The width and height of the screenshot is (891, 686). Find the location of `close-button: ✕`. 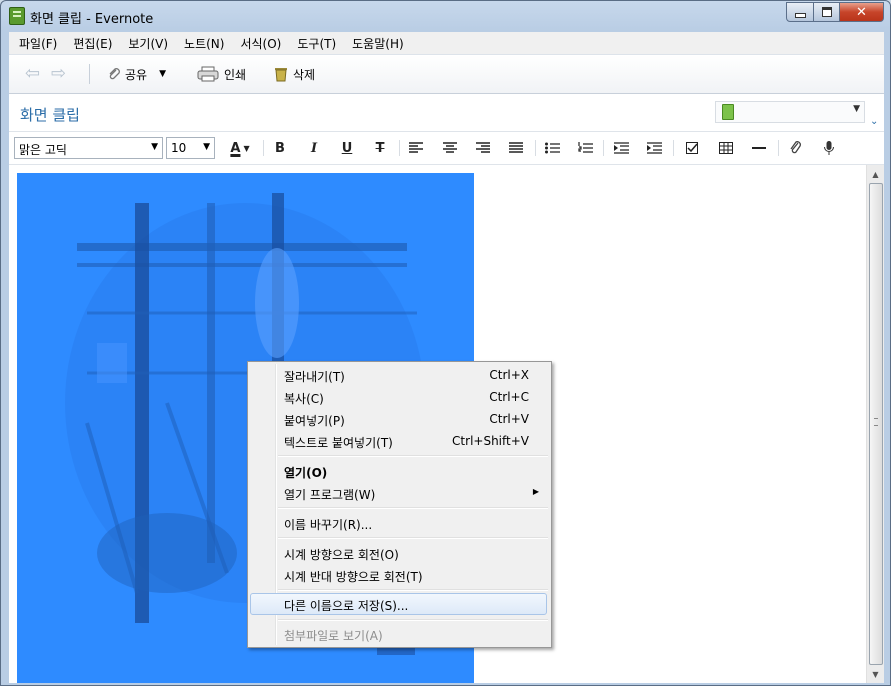

close-button: ✕ is located at coordinates (862, 12).